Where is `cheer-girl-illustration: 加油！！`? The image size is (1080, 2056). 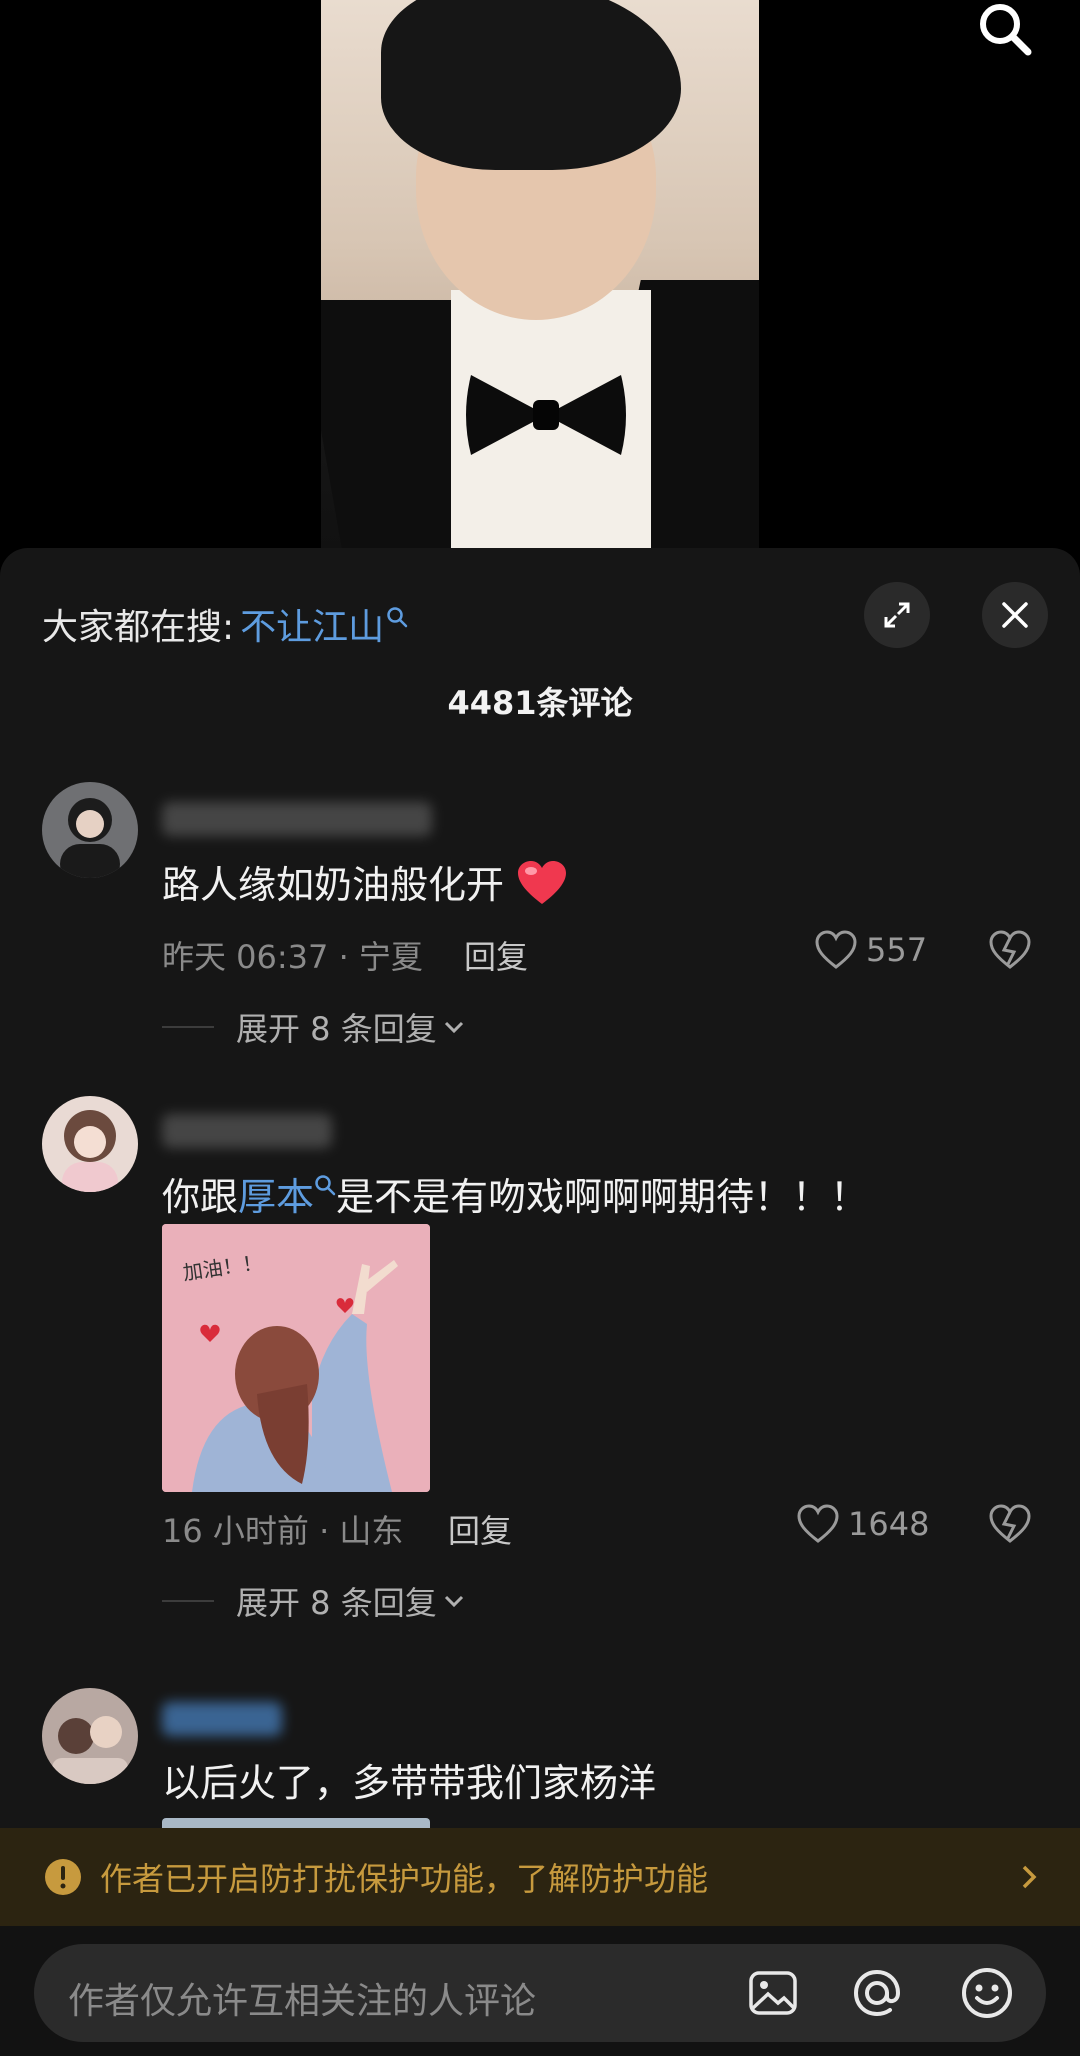
cheer-girl-illustration: 加油！！ is located at coordinates (296, 1358).